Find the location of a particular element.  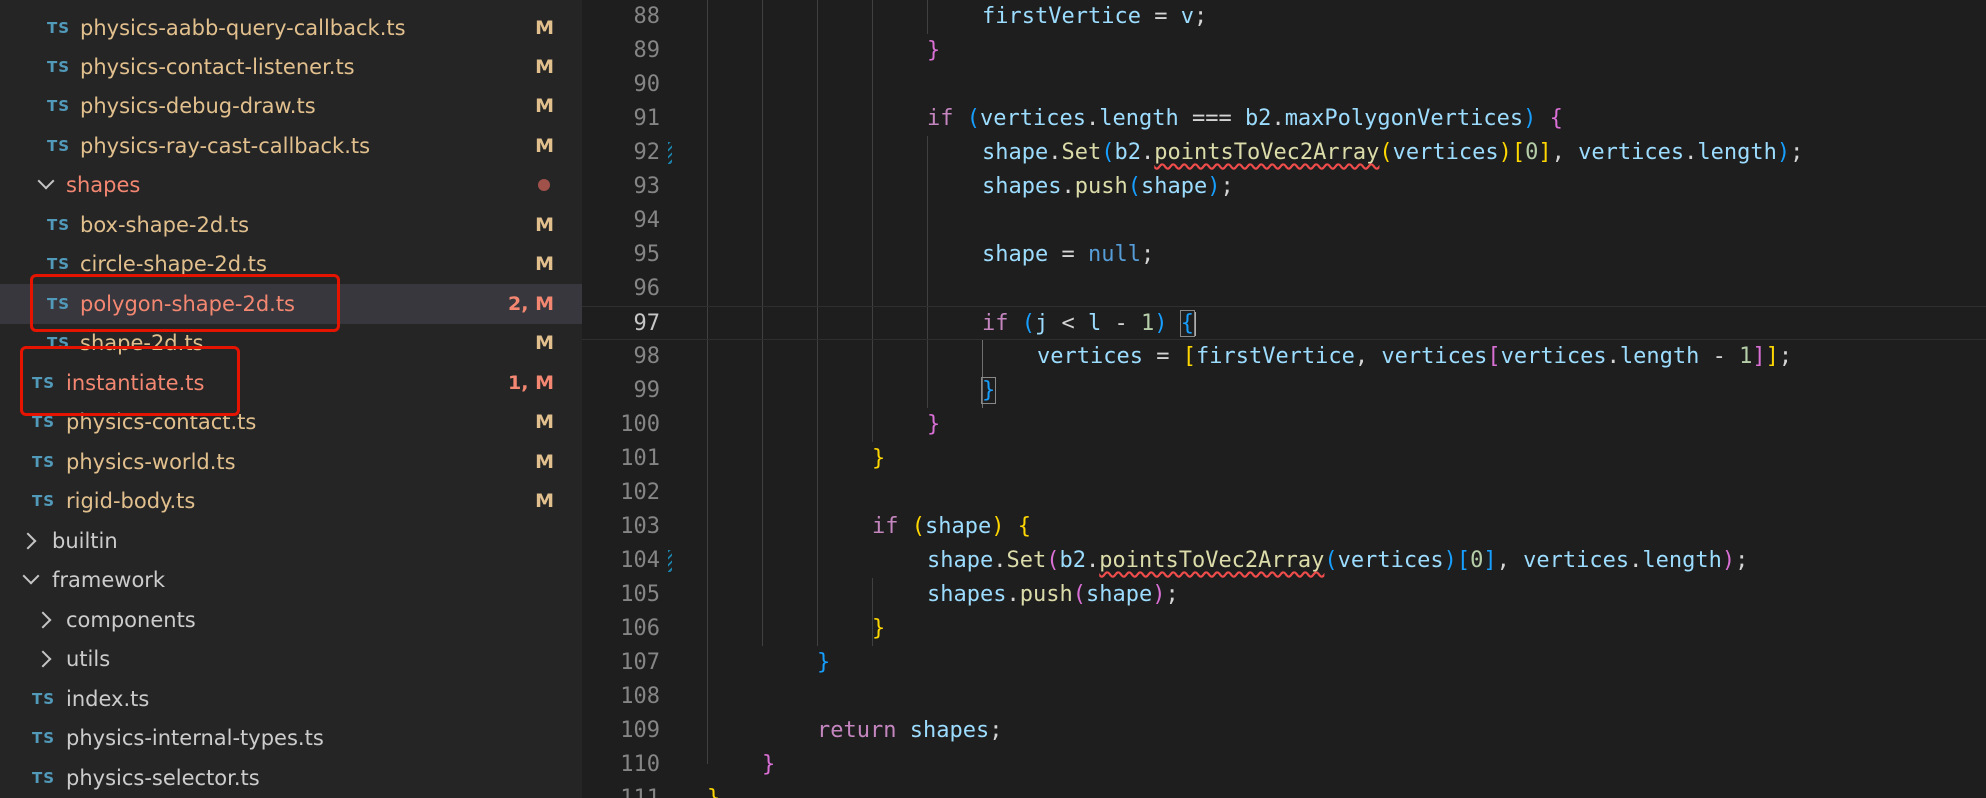

tree-item-physics-ray-cast-callback: TS physics-ray-cast-callback.ts M is located at coordinates (291, 146).